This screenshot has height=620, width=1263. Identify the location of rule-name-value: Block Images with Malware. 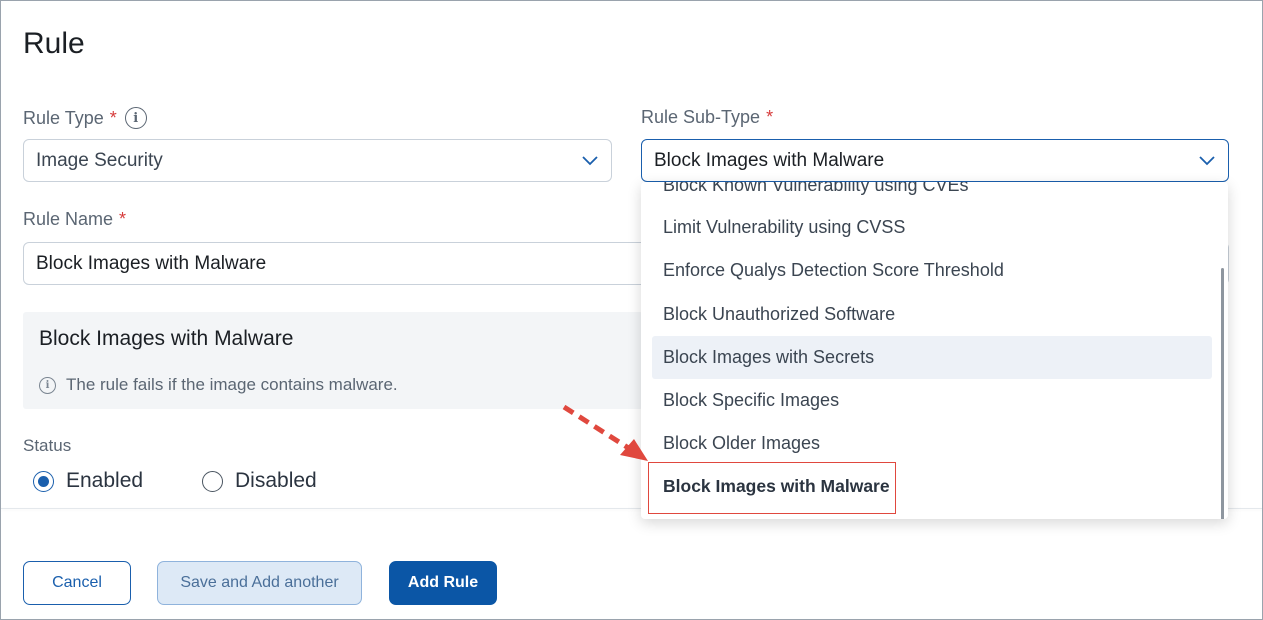
(151, 263).